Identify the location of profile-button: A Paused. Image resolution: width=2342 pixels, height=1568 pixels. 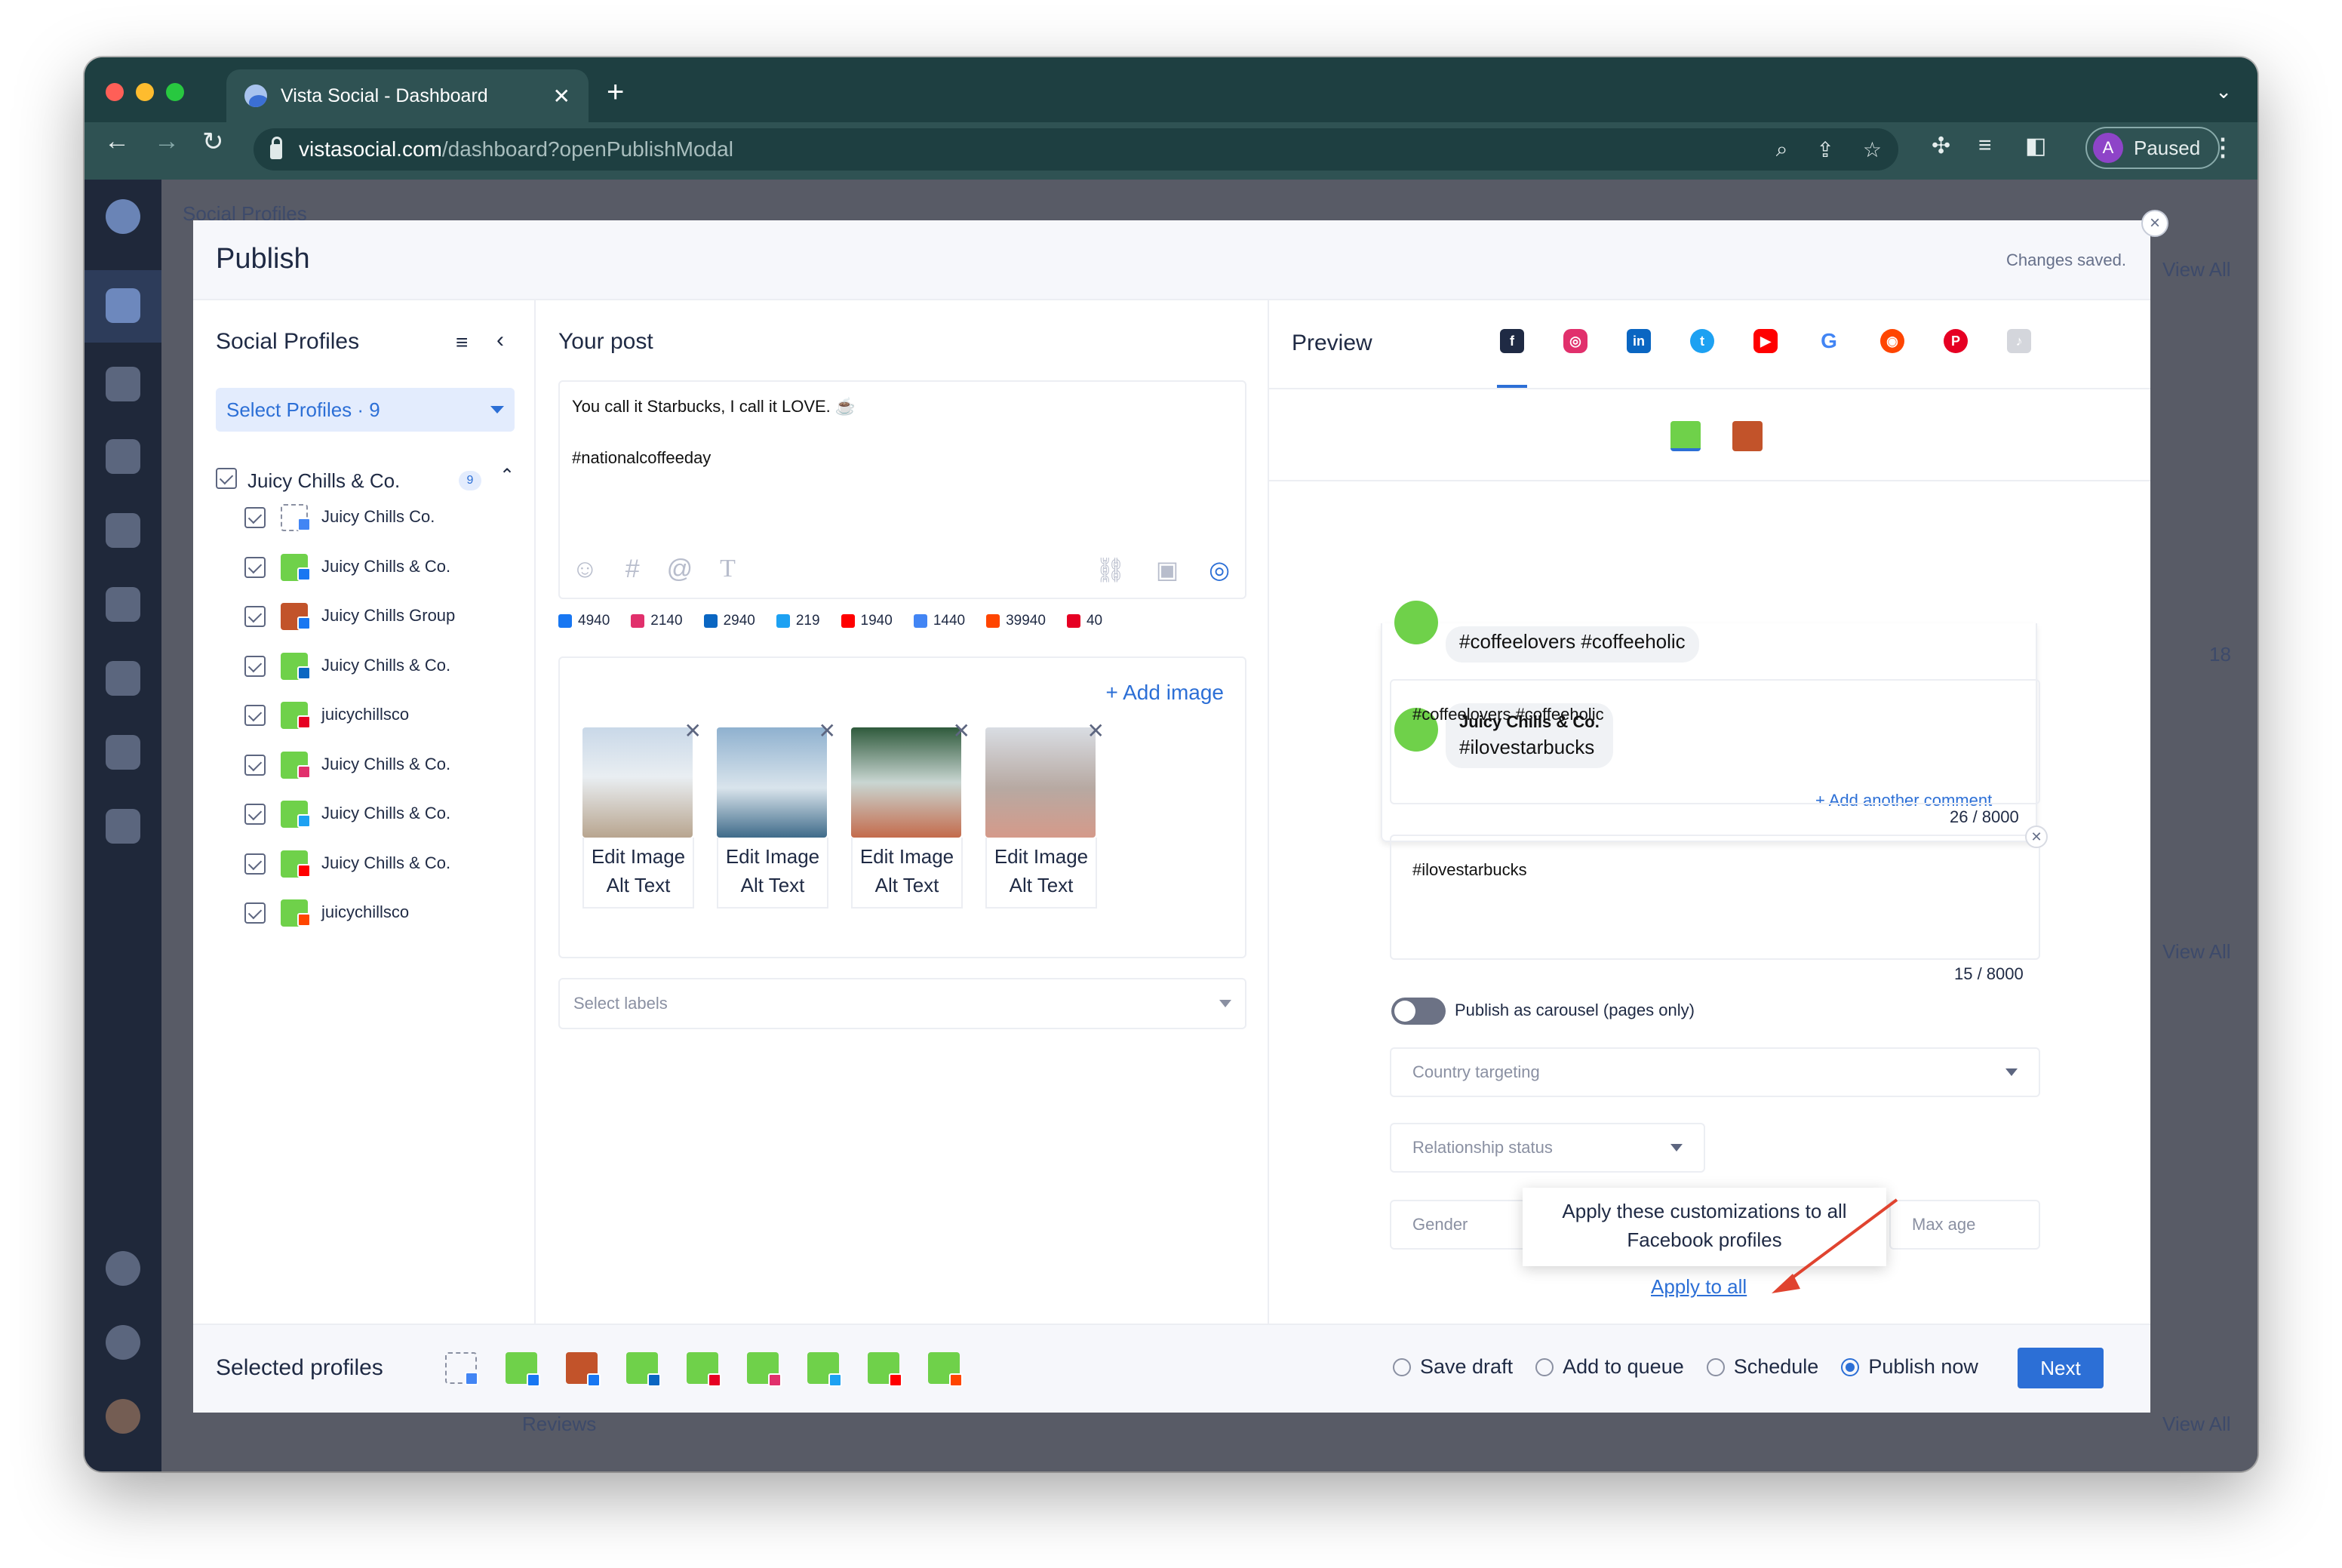
(2152, 148).